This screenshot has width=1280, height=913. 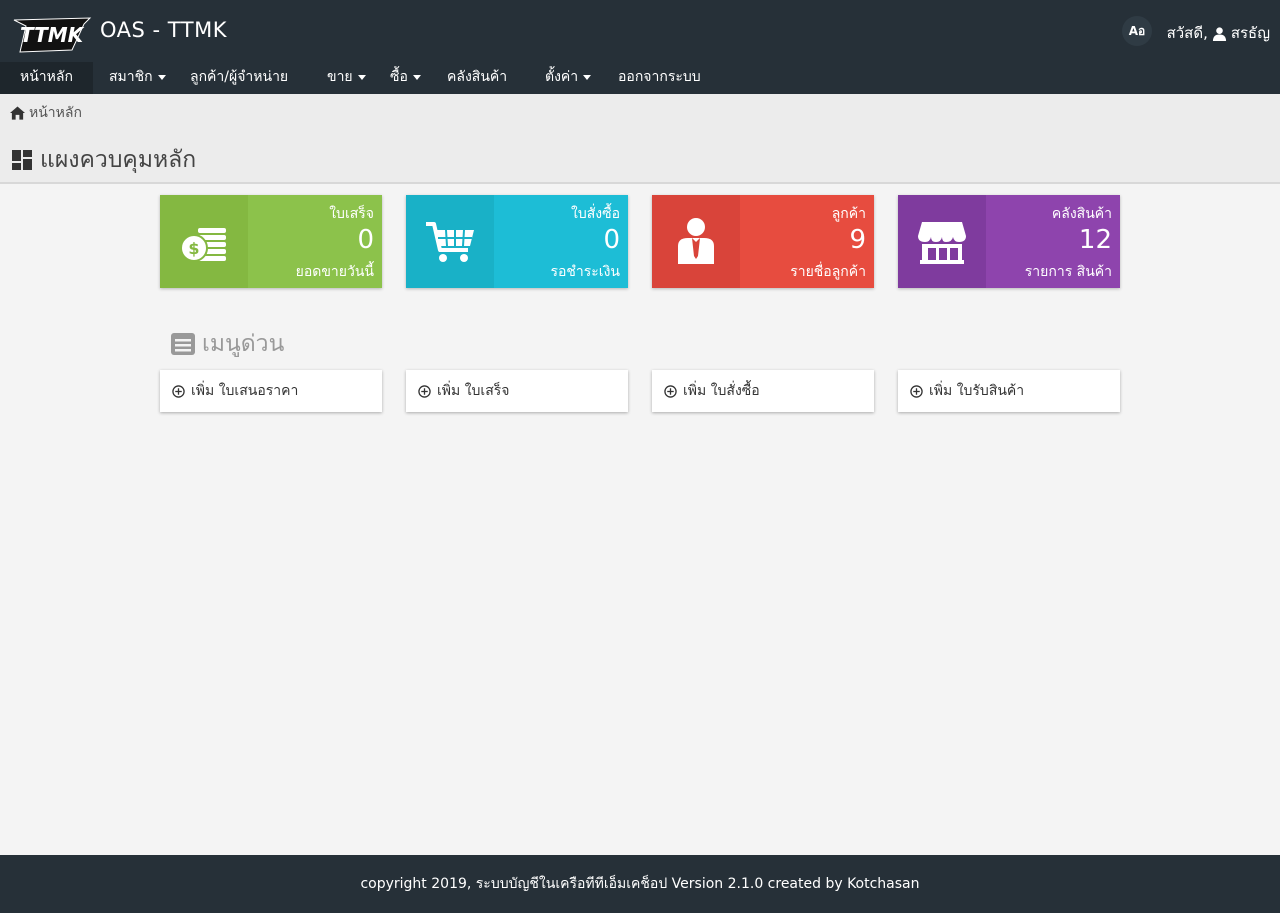 I want to click on card-receipts: $ ใบเสร็จ 0 ยอดขายวันนี้, so click(x=271, y=241).